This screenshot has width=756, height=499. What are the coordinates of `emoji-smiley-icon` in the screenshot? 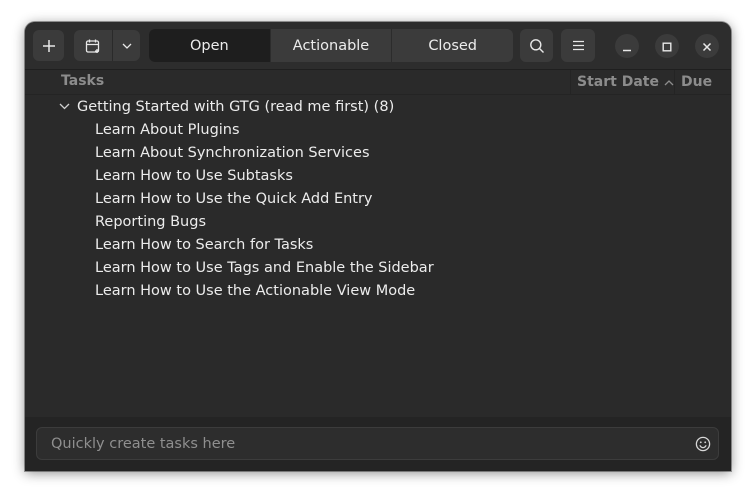 It's located at (703, 444).